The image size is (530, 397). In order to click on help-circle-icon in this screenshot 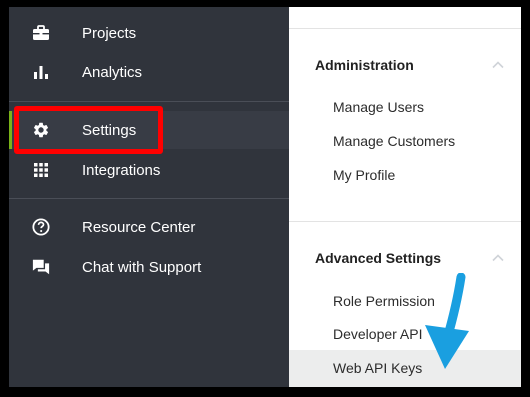, I will do `click(41, 227)`.